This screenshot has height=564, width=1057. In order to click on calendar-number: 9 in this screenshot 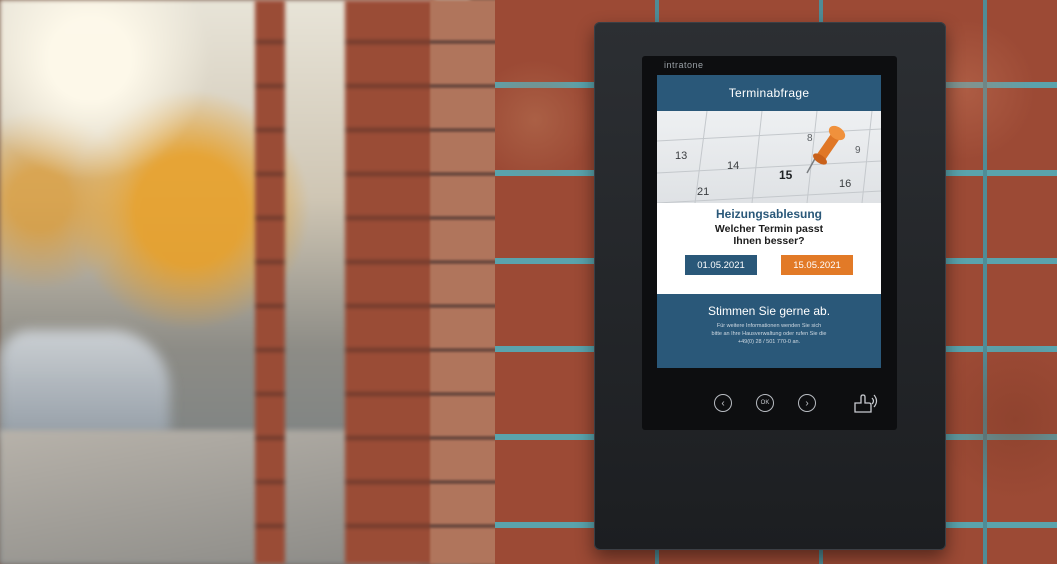, I will do `click(858, 150)`.